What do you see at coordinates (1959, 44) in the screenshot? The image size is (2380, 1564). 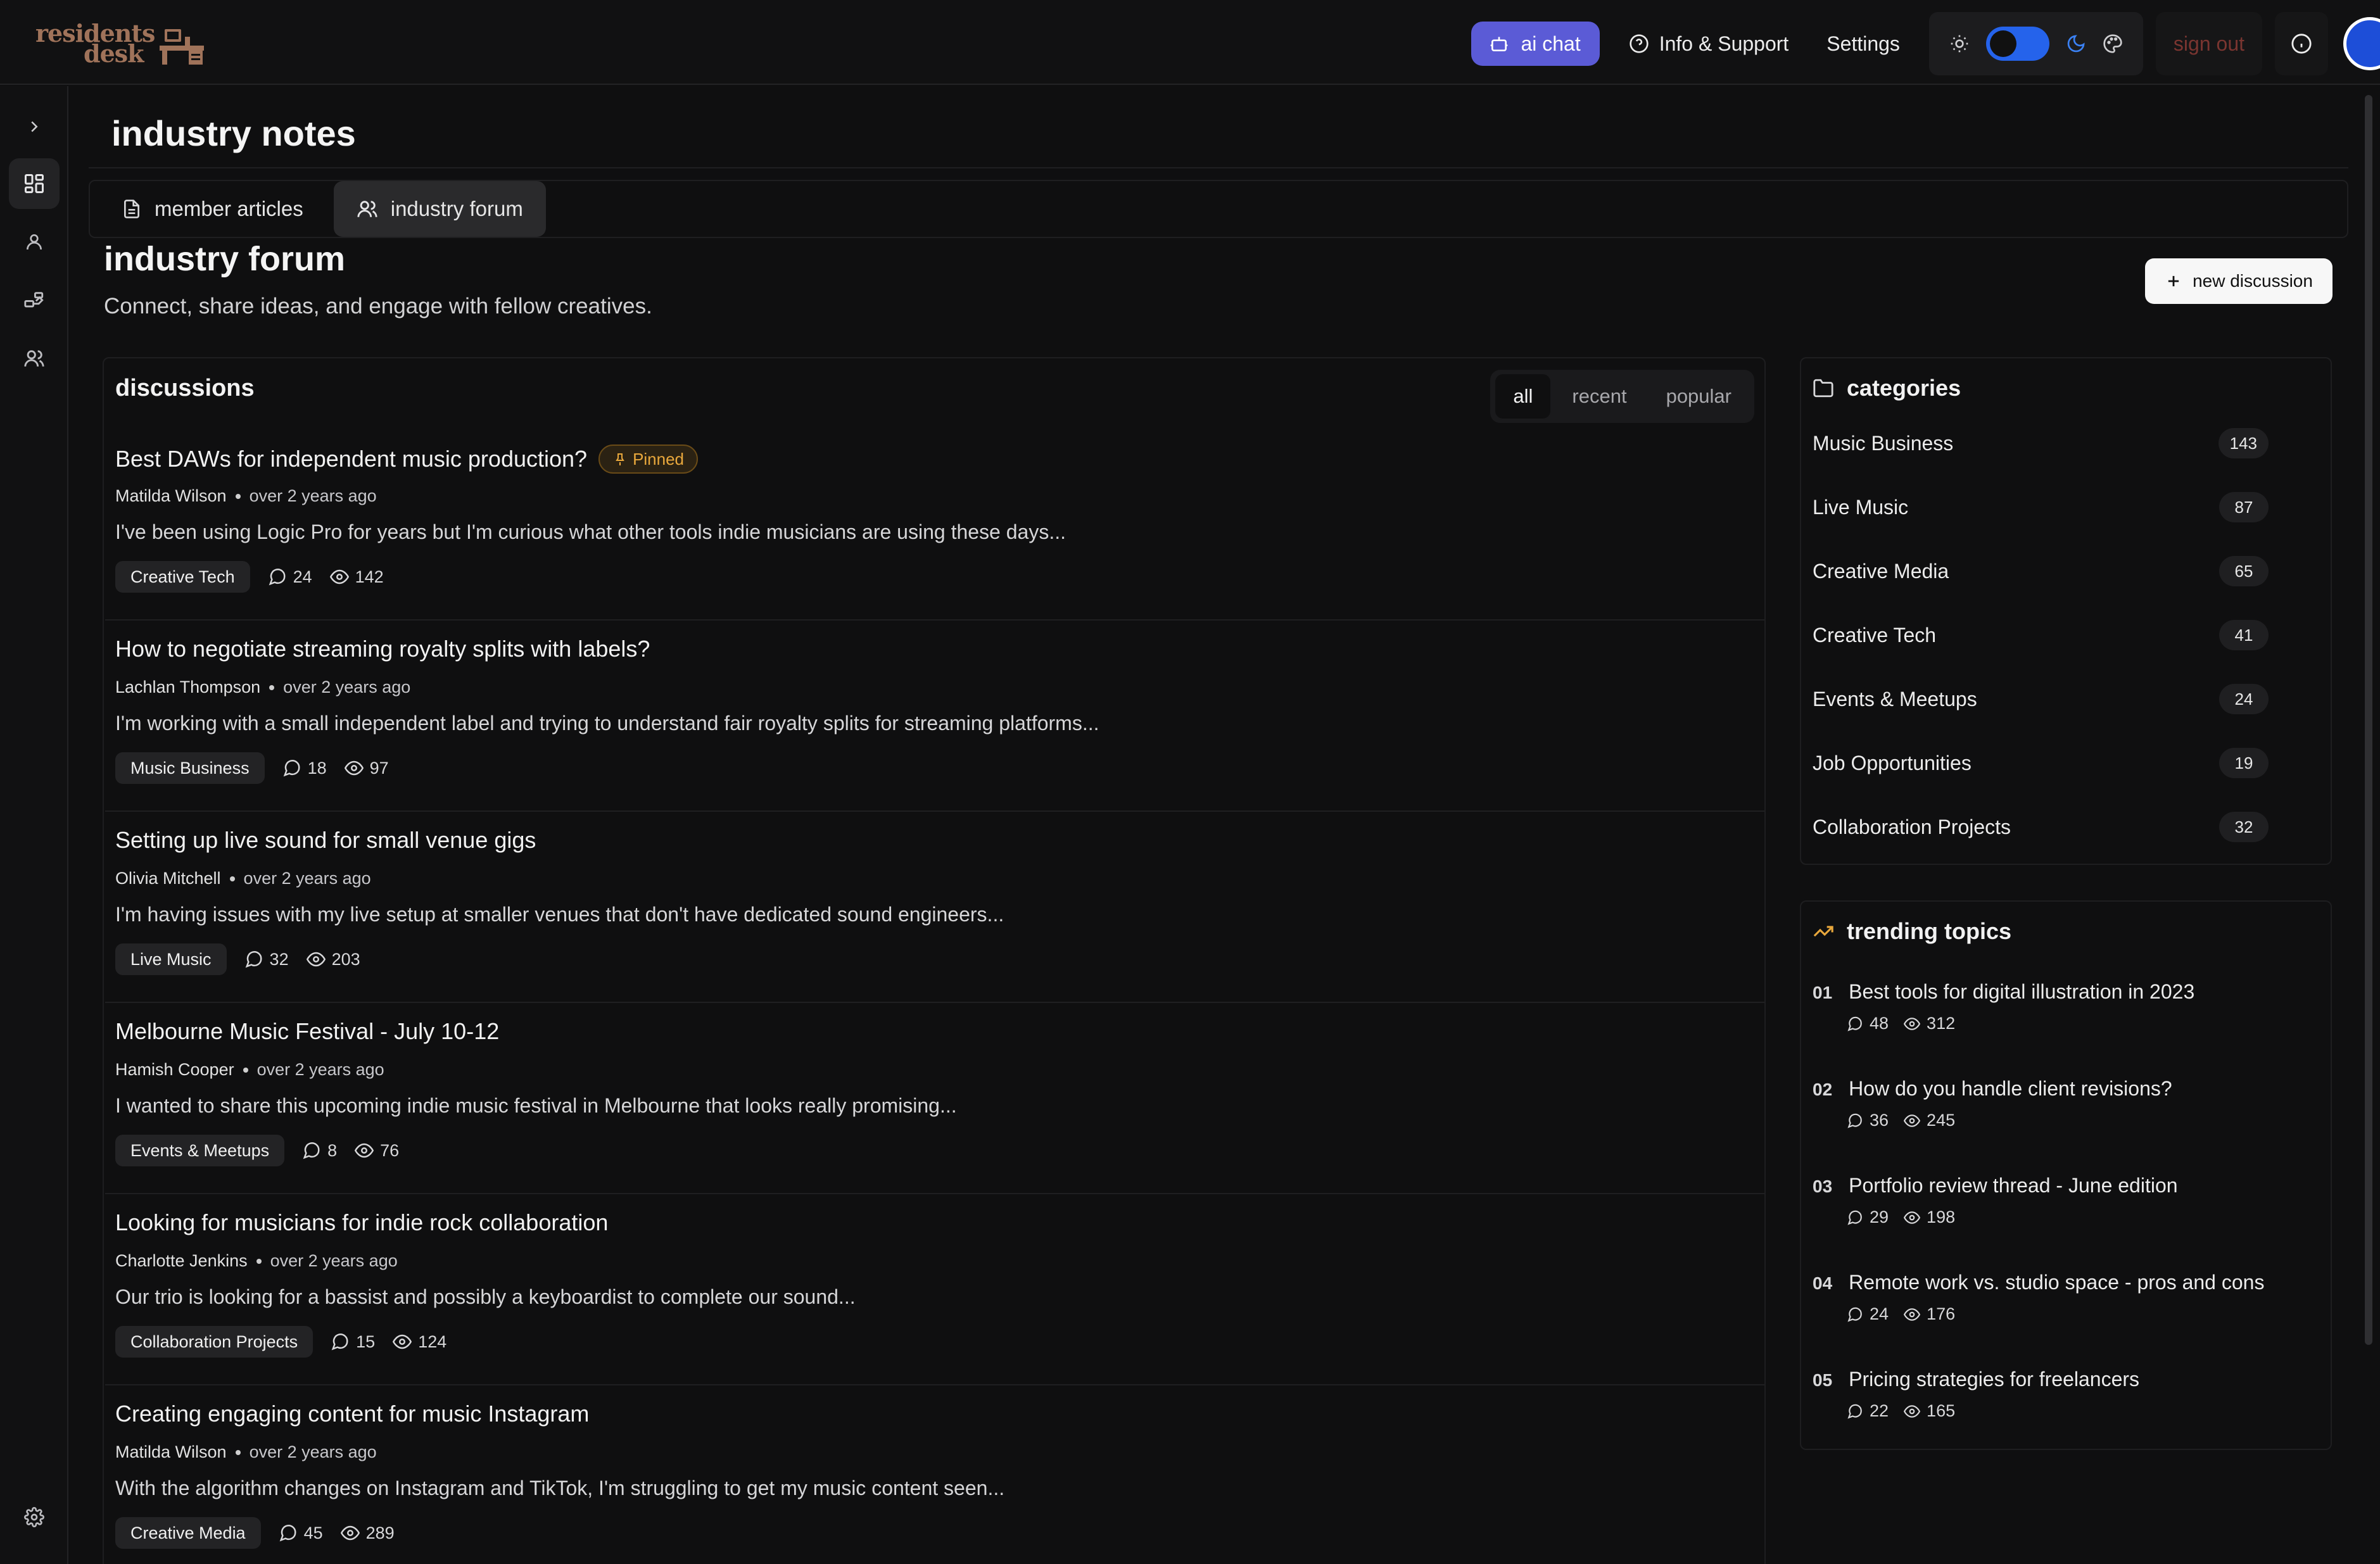 I see `sun-icon` at bounding box center [1959, 44].